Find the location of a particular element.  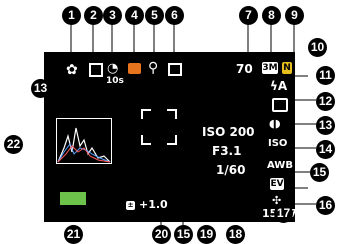

callout-15b: 15 is located at coordinates (319, 172).